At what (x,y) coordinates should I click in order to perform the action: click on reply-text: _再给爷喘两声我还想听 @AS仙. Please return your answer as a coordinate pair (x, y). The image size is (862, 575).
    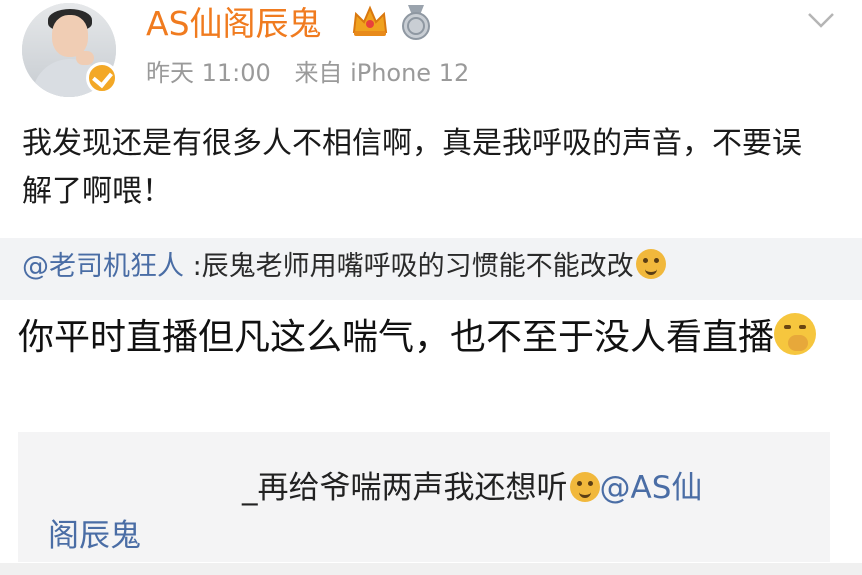
    Looking at the image, I should click on (472, 488).